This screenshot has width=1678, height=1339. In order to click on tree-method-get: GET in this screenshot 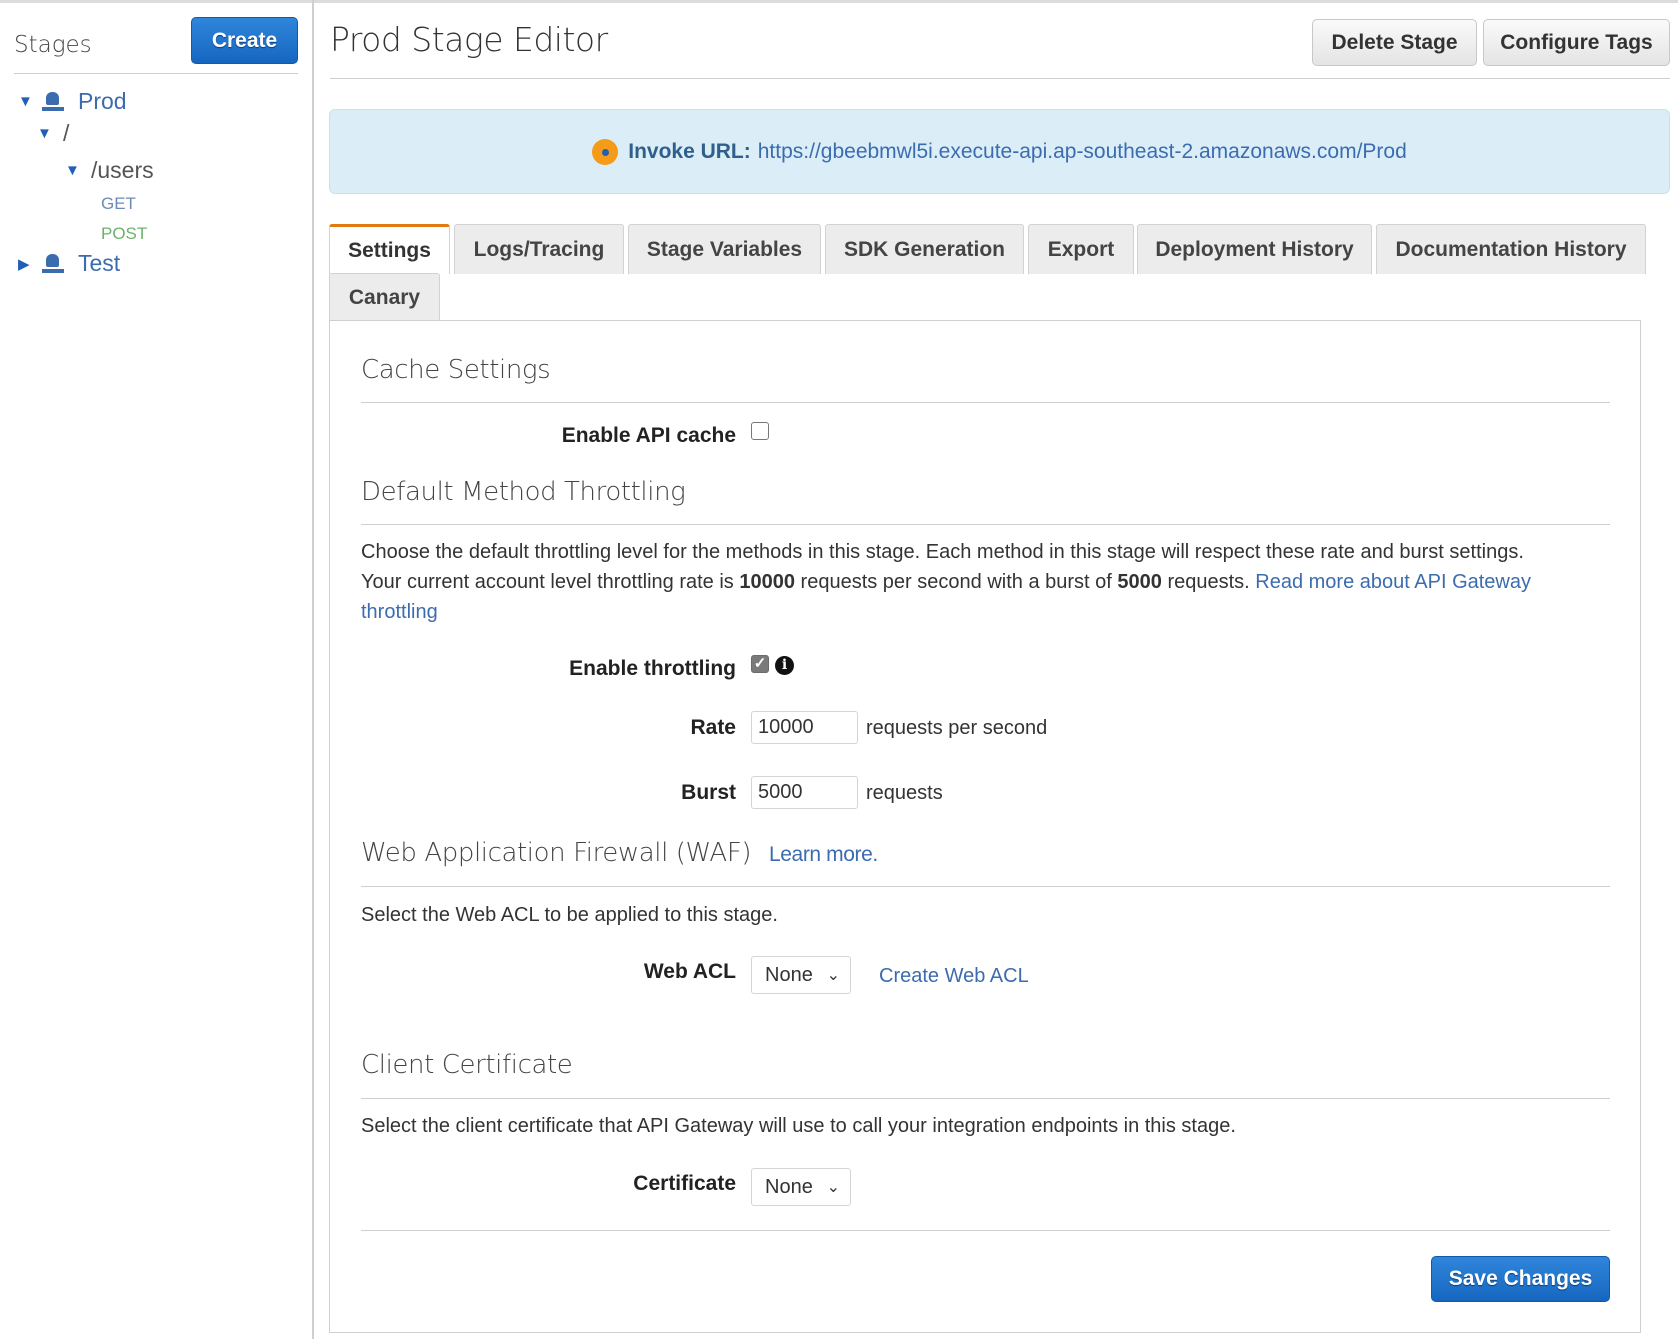, I will do `click(118, 204)`.